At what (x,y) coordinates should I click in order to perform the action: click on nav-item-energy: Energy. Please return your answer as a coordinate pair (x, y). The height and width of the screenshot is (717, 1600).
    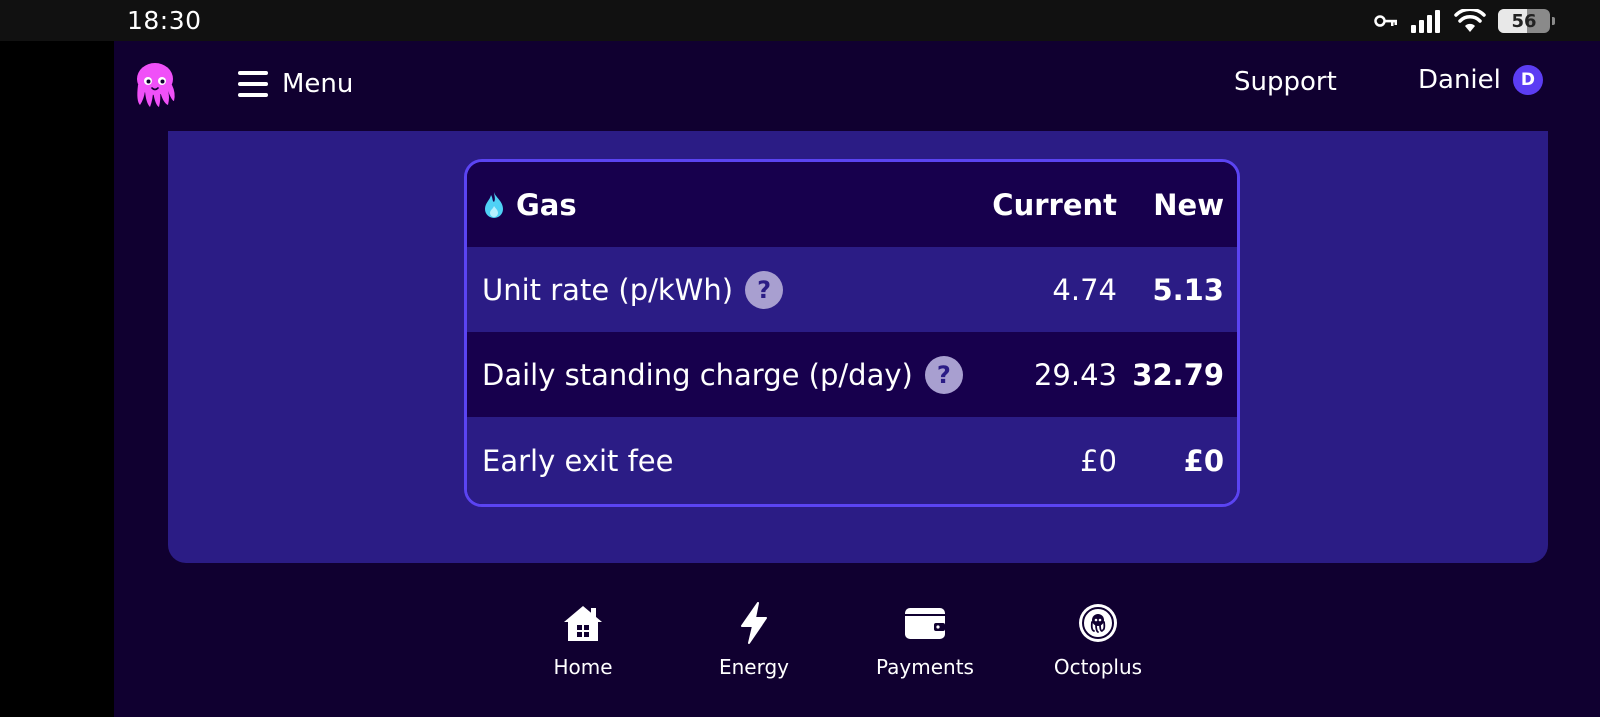
    Looking at the image, I should click on (754, 640).